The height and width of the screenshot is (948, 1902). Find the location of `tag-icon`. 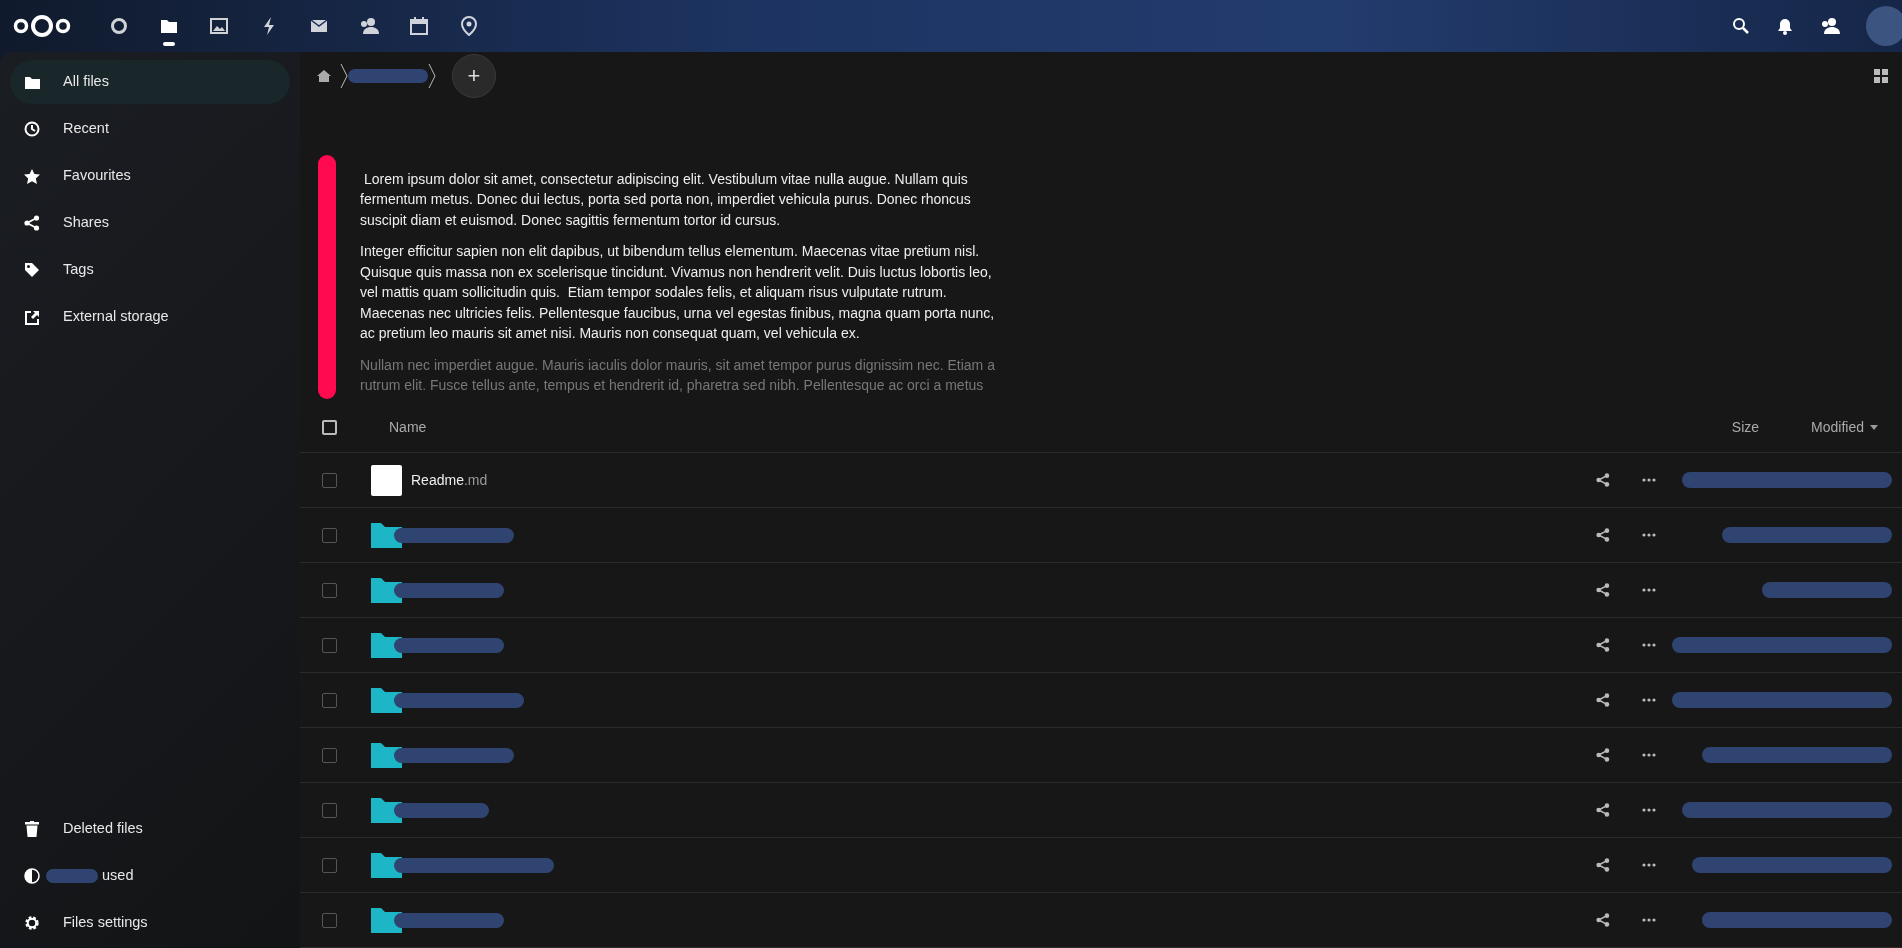

tag-icon is located at coordinates (32, 270).